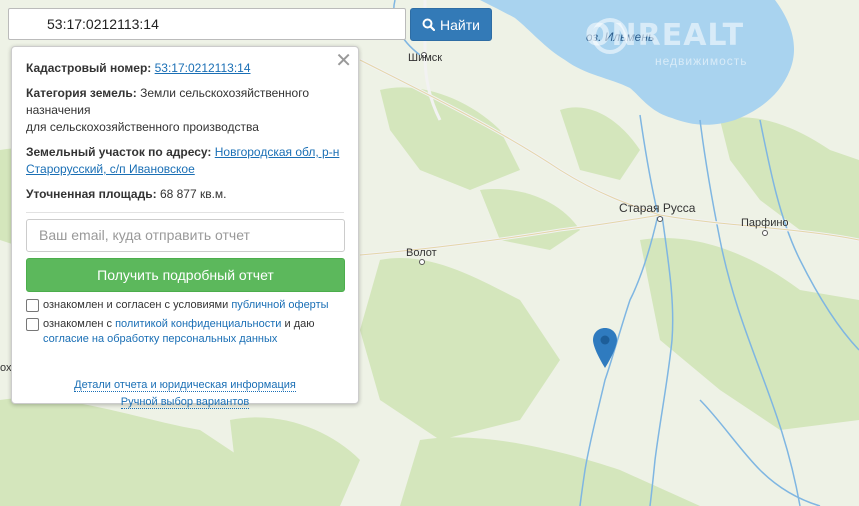 Image resolution: width=859 pixels, height=506 pixels. Describe the element at coordinates (421, 253) in the screenshot. I see `map-label-volot: Волот` at that location.